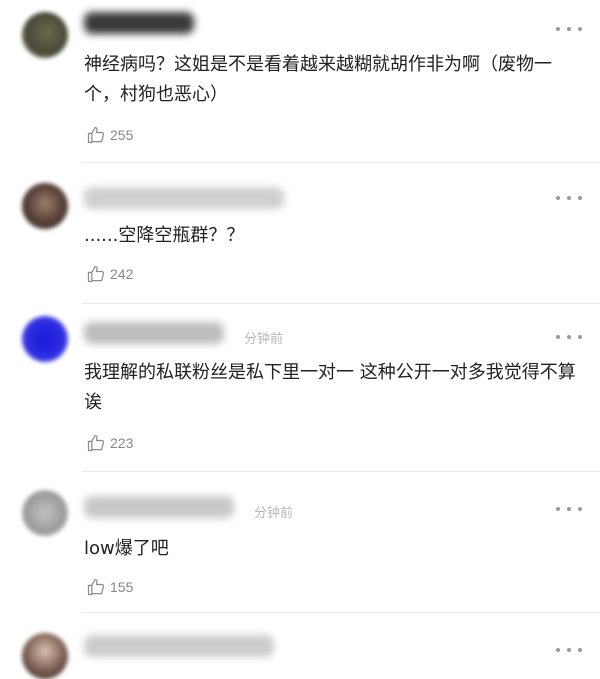 Image resolution: width=600 pixels, height=679 pixels. I want to click on like-count: 242, so click(122, 274).